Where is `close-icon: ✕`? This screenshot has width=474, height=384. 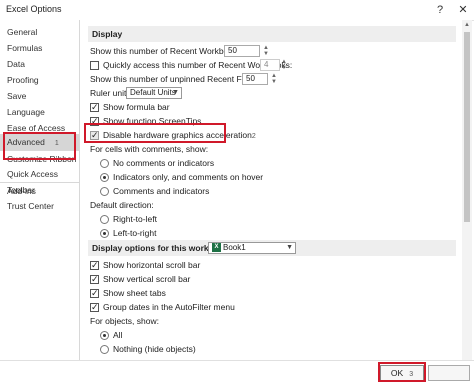 close-icon: ✕ is located at coordinates (463, 10).